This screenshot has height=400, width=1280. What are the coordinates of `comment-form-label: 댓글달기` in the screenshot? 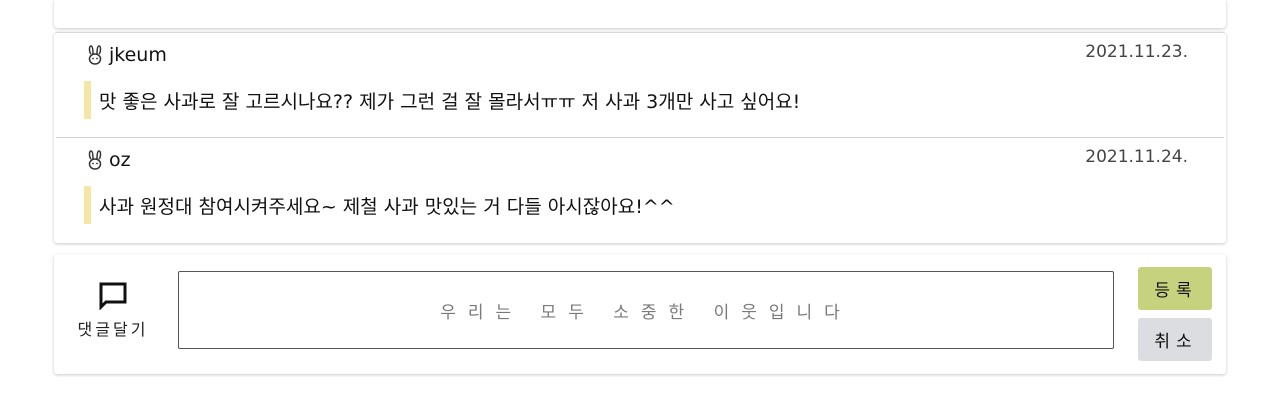 It's located at (113, 310).